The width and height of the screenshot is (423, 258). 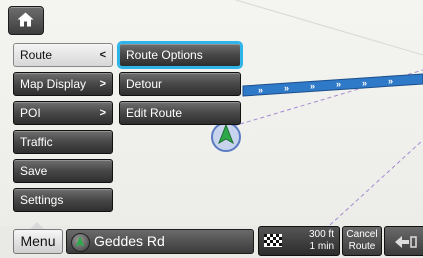 I want to click on submenu-route-options: Route Options, so click(x=180, y=55).